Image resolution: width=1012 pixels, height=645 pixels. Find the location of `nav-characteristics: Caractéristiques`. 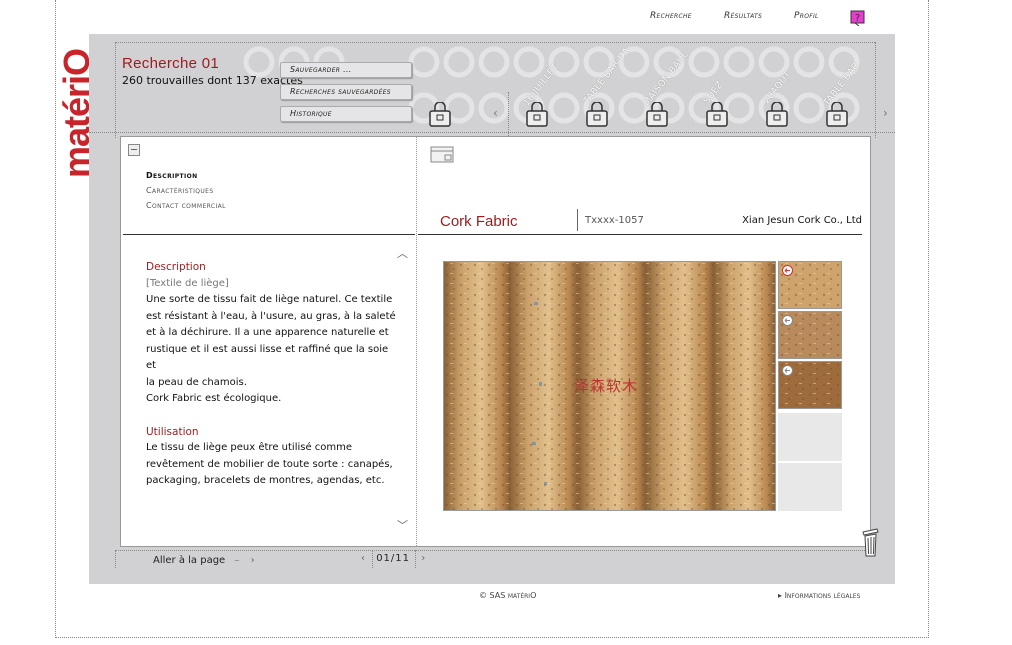

nav-characteristics: Caractéristiques is located at coordinates (186, 190).